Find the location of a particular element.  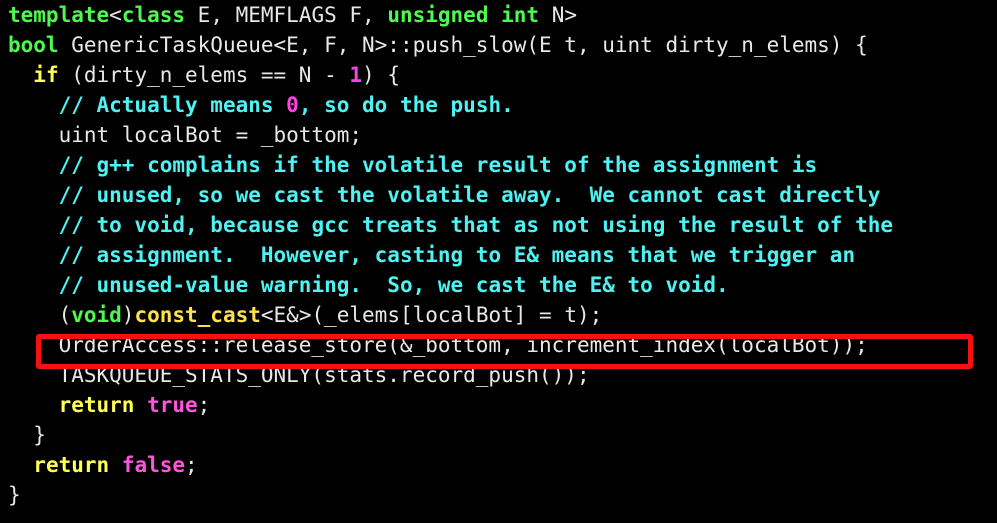

code-token-type: void is located at coordinates (96, 315).